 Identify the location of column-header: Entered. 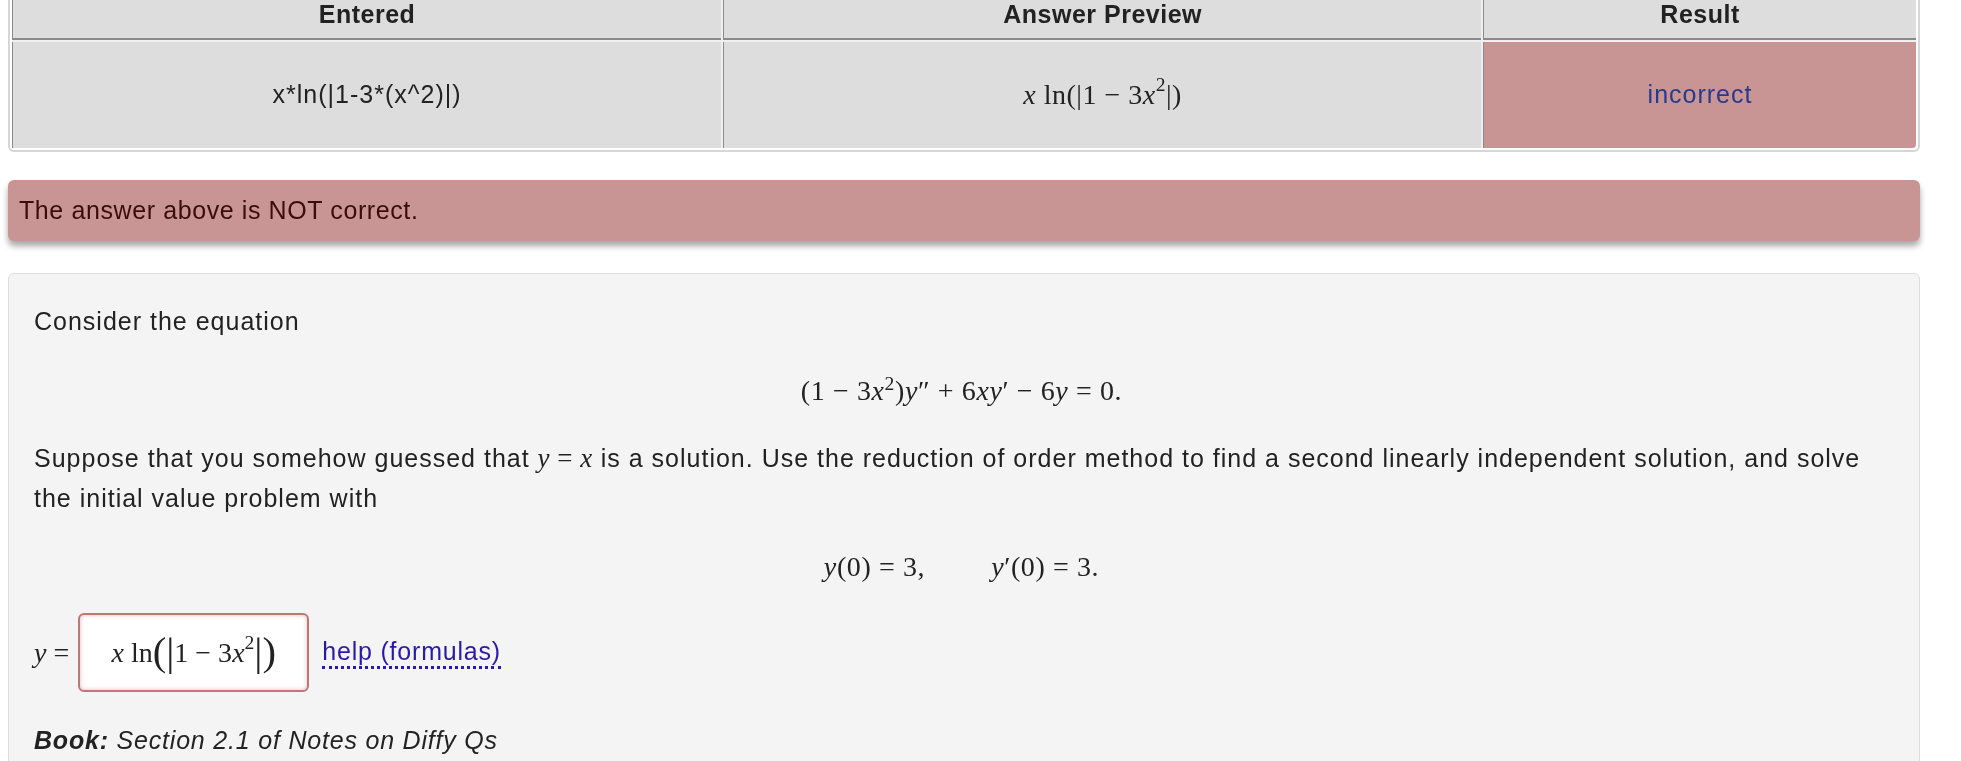
(367, 20).